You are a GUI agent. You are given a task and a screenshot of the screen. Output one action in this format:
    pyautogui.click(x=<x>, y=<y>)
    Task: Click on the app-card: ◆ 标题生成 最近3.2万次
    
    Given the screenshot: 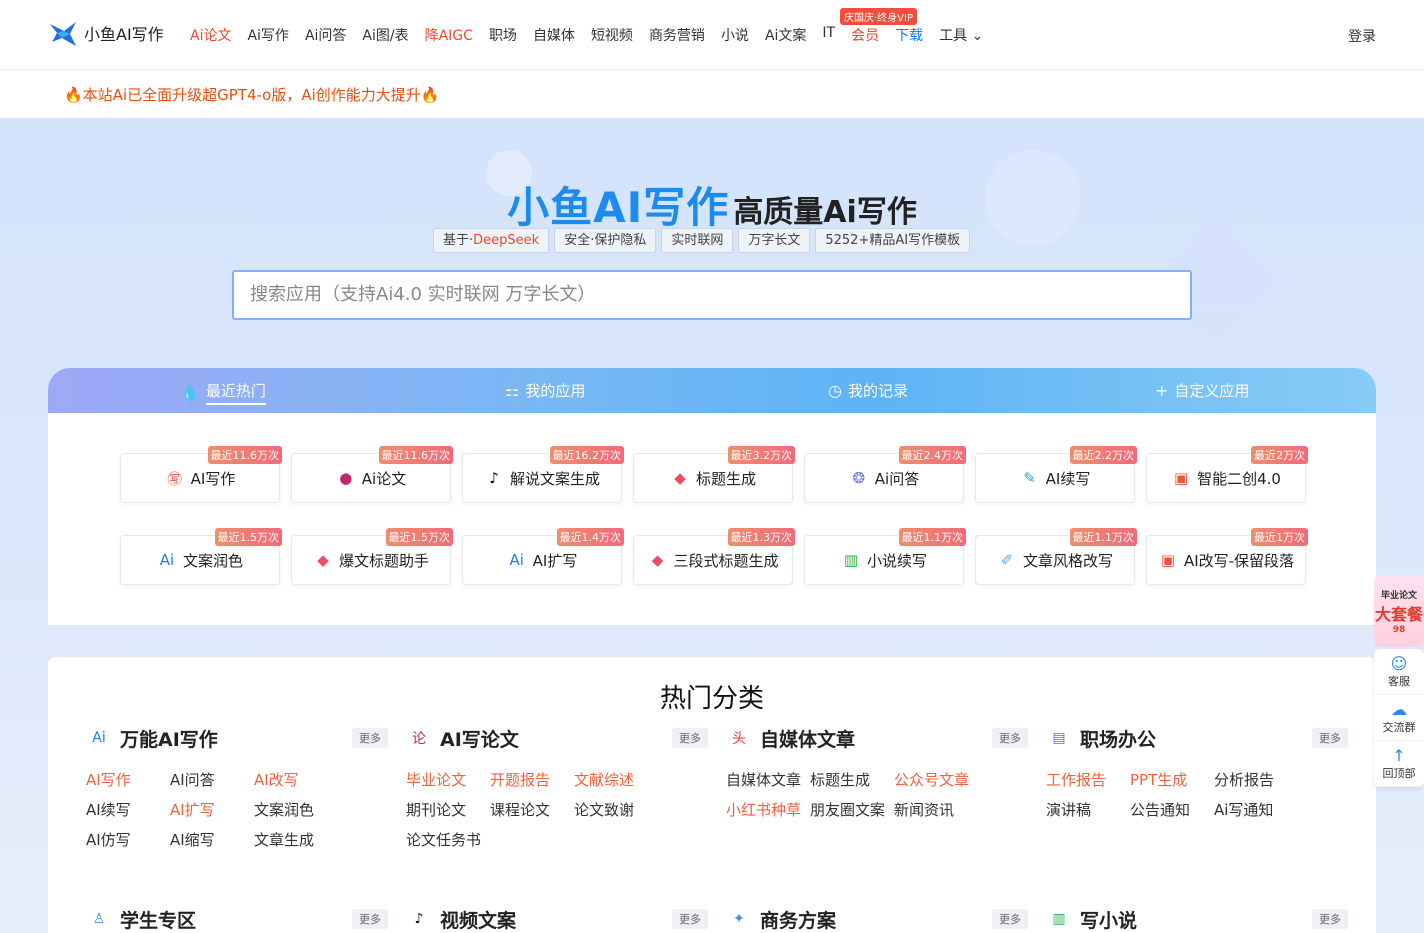 What is the action you would take?
    pyautogui.click(x=714, y=474)
    